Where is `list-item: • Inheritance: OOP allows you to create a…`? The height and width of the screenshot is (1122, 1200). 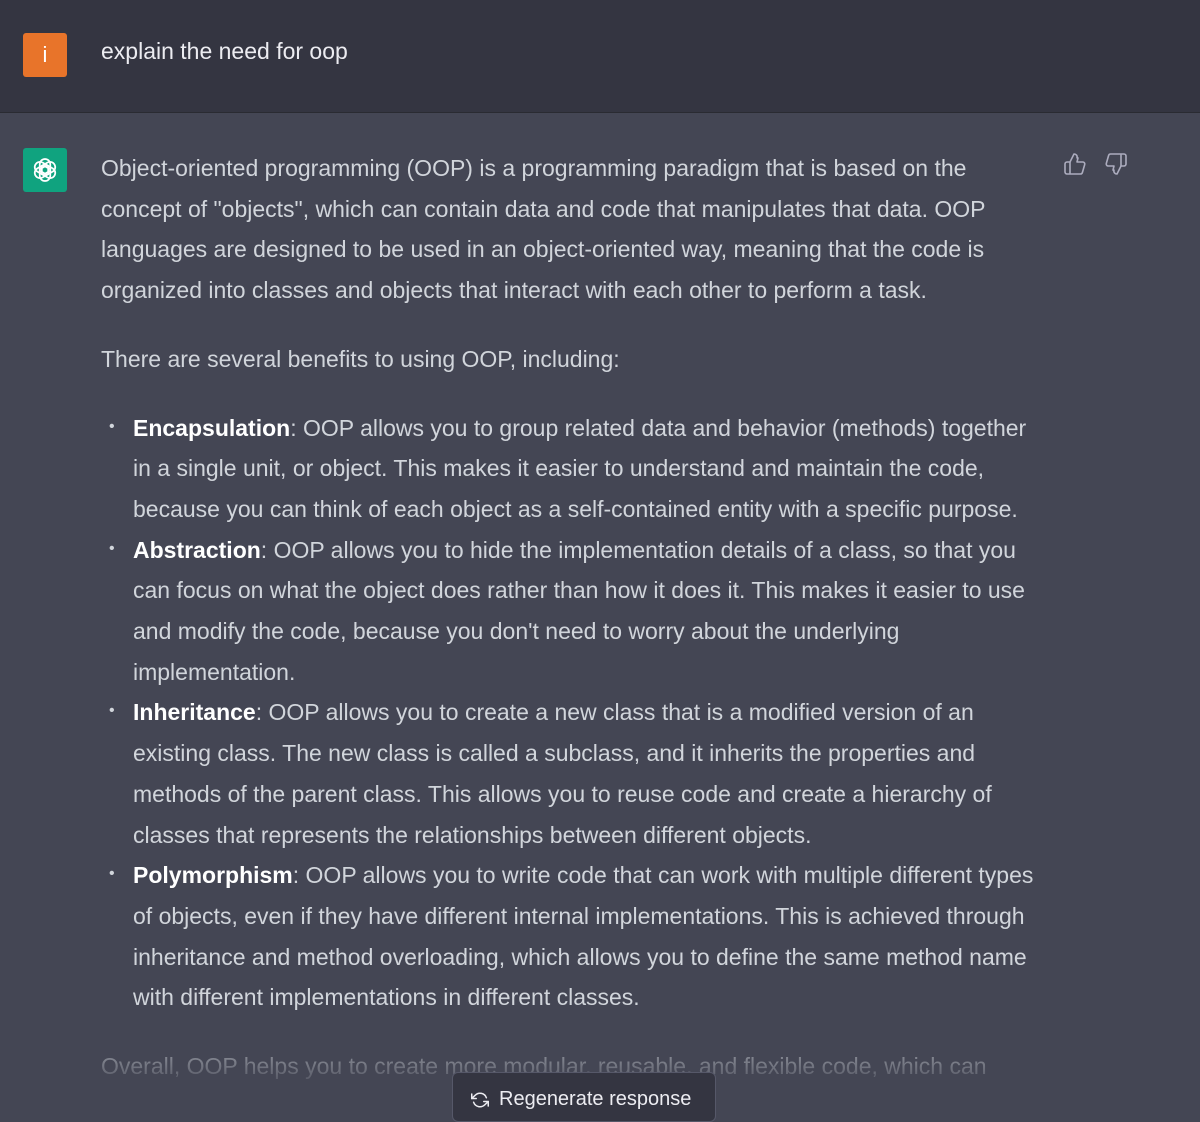 list-item: • Inheritance: OOP allows you to create a… is located at coordinates (577, 773).